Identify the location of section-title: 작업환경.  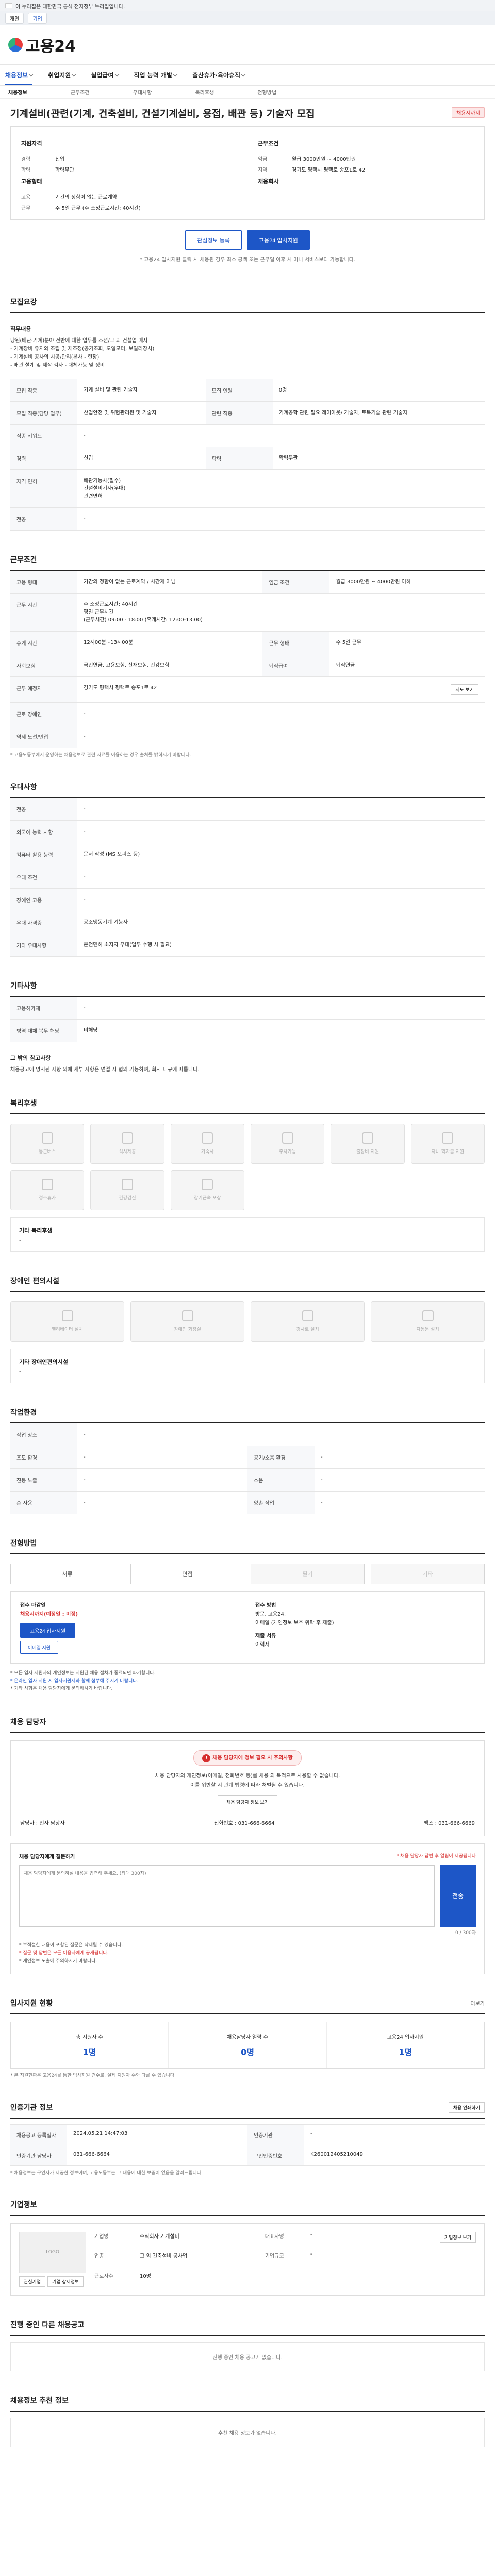
(247, 1415).